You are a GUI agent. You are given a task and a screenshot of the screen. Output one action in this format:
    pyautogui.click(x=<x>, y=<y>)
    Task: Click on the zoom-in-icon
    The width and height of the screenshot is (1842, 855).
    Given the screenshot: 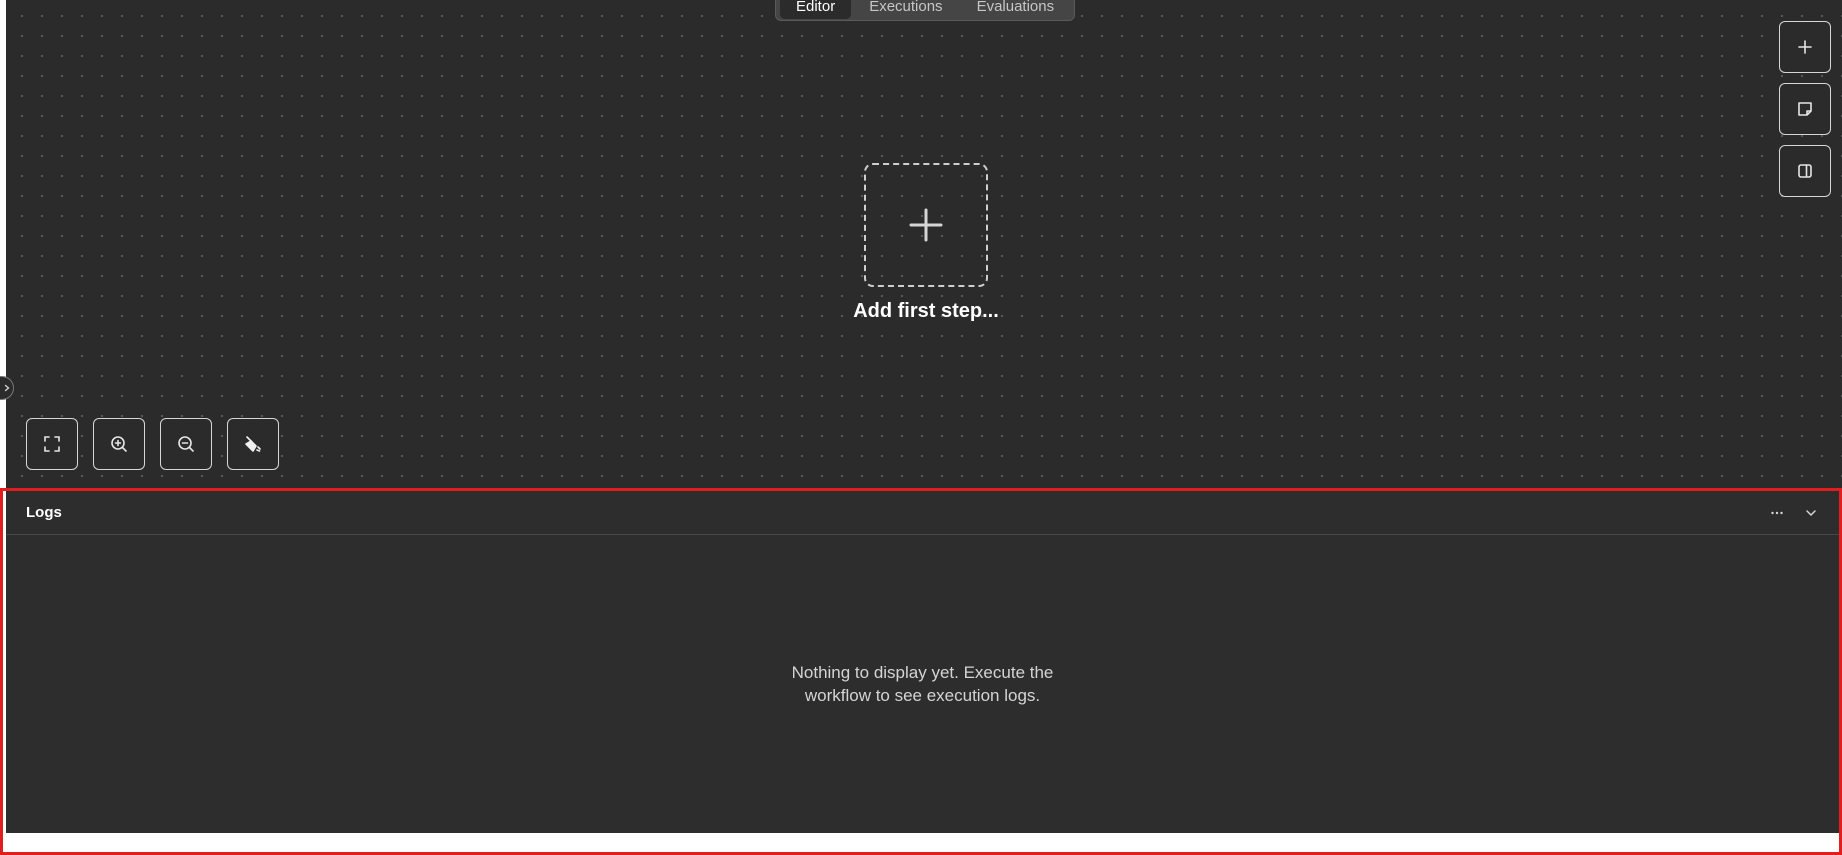 What is the action you would take?
    pyautogui.click(x=119, y=444)
    